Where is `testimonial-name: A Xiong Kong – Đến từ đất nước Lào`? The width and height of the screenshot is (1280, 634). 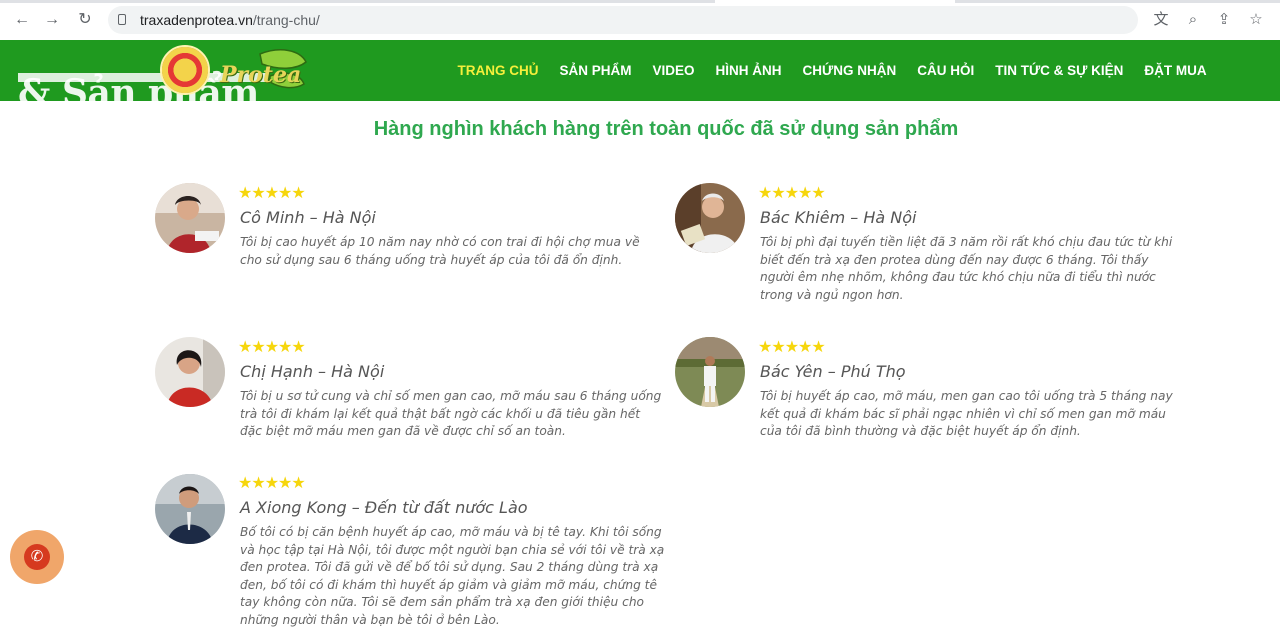 testimonial-name: A Xiong Kong – Đến từ đất nước Lào is located at coordinates (384, 507).